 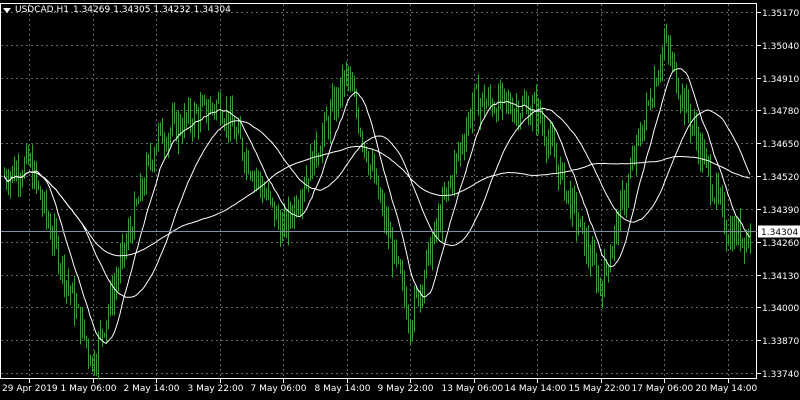 What do you see at coordinates (780, 375) in the screenshot?
I see `y-tick-label: 1.33740` at bounding box center [780, 375].